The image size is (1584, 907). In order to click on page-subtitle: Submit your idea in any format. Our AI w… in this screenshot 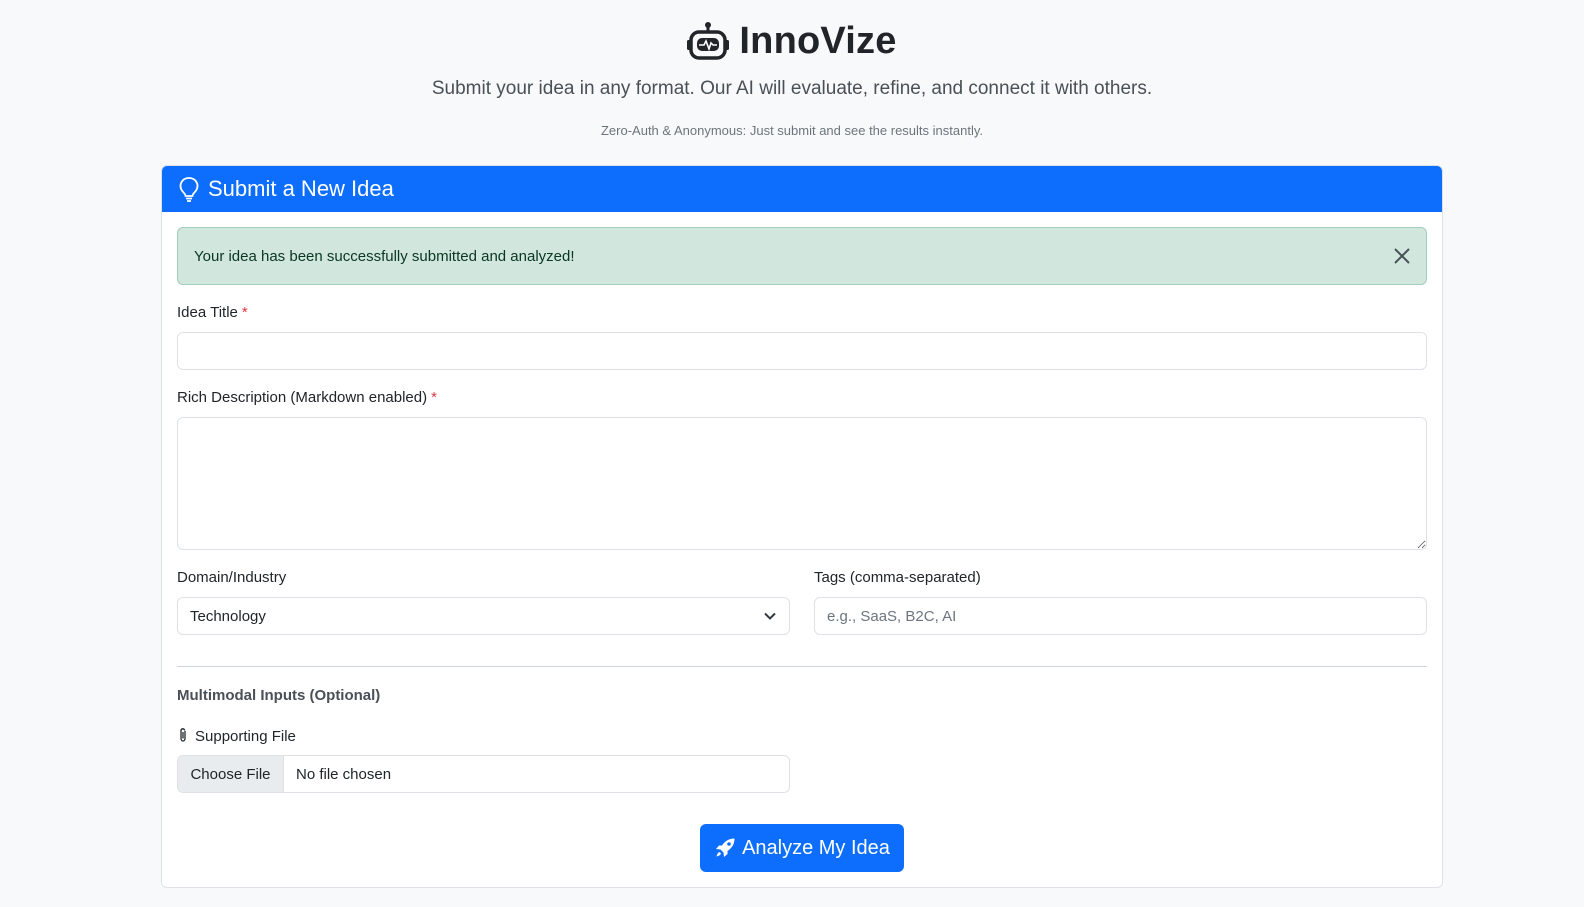, I will do `click(792, 88)`.